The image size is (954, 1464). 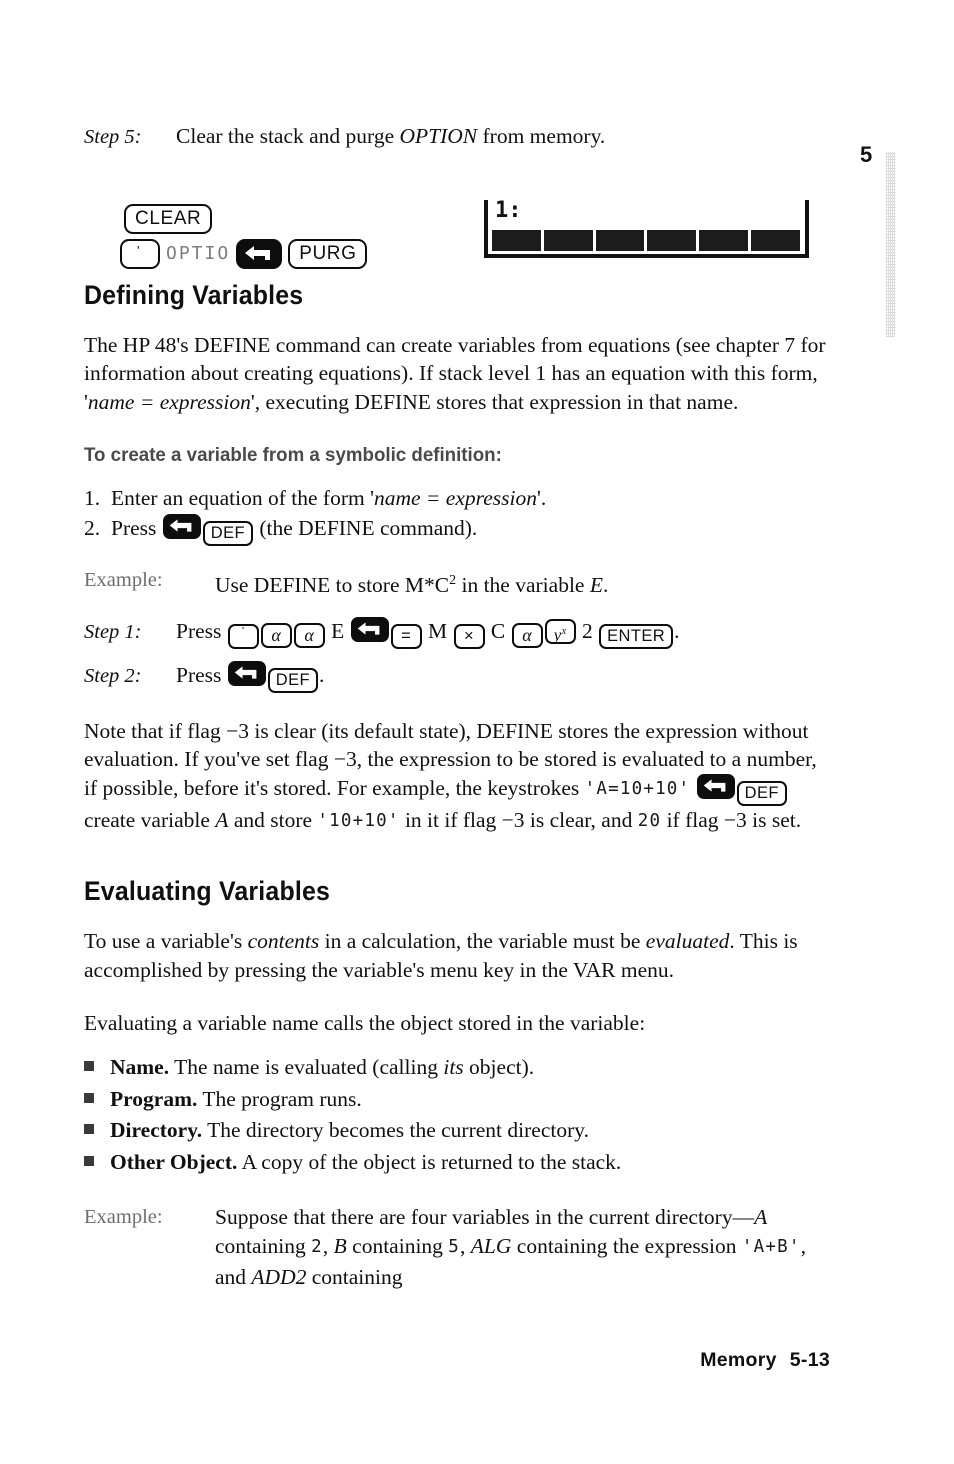 What do you see at coordinates (328, 1246) in the screenshot?
I see `example-text-3: ,` at bounding box center [328, 1246].